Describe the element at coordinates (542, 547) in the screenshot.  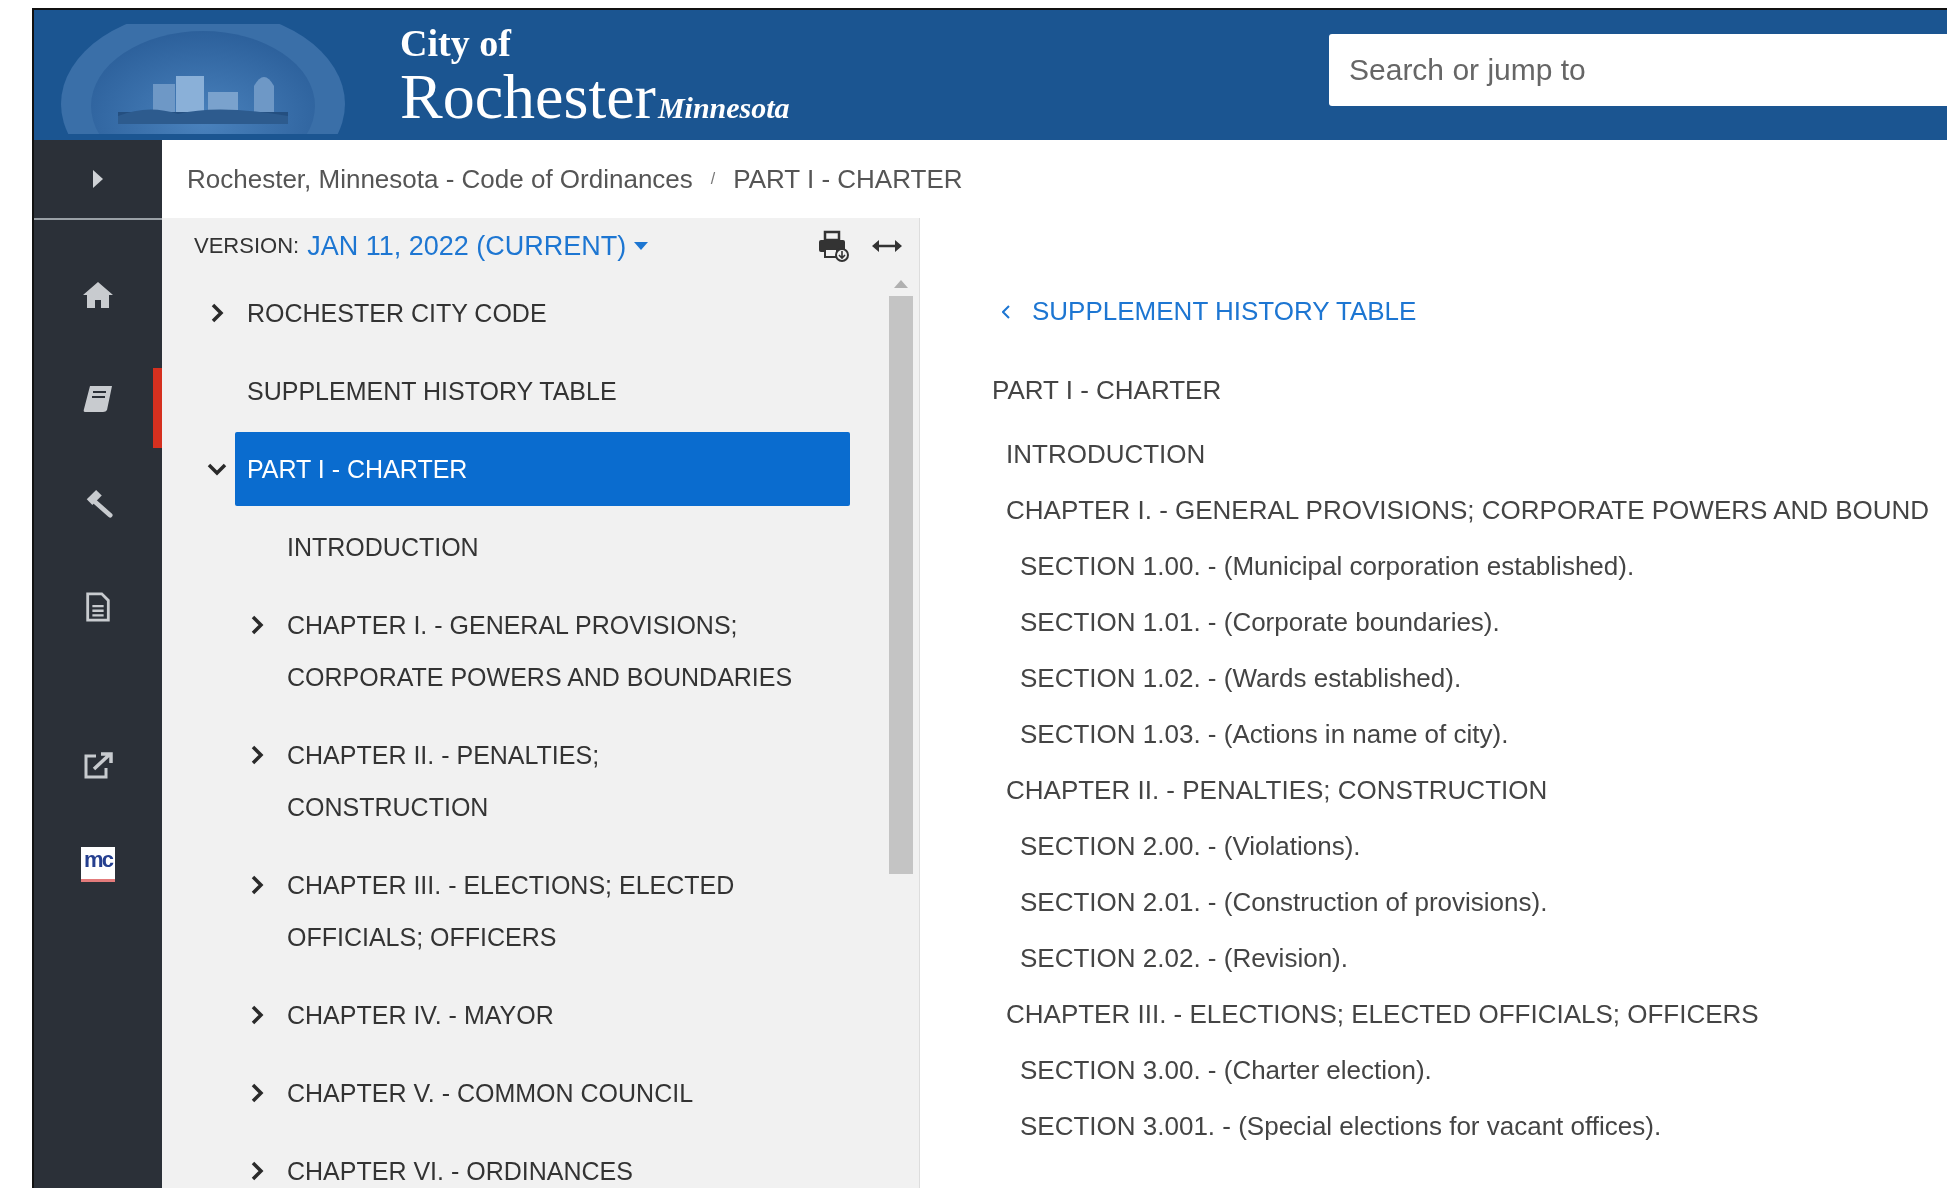
I see `toc-item: INTRODUCTION` at that location.